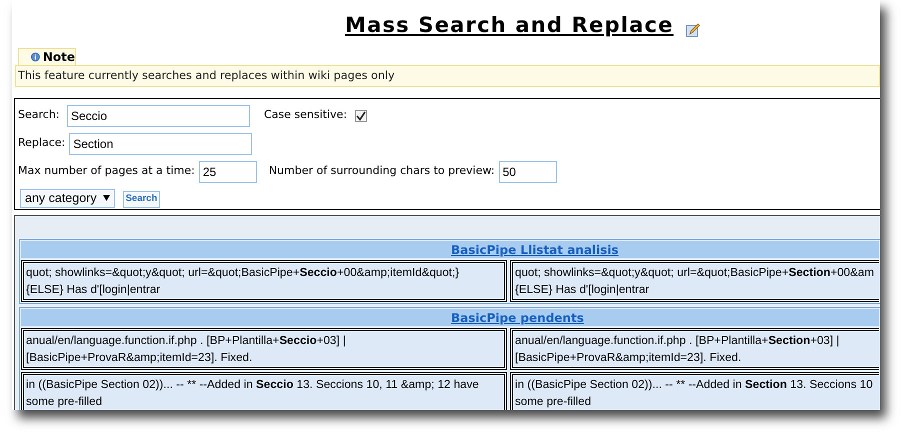 The image size is (902, 435). What do you see at coordinates (306, 115) in the screenshot?
I see `case-sensitive-label: Case sensitive:` at bounding box center [306, 115].